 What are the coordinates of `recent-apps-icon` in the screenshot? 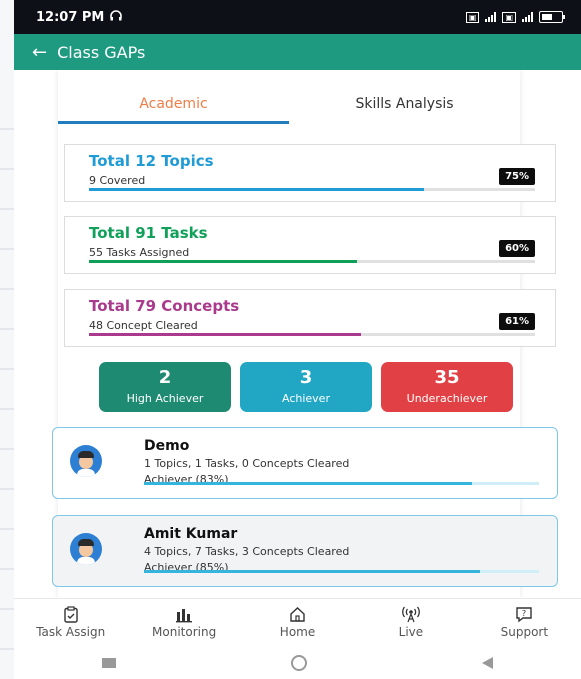 It's located at (108, 662).